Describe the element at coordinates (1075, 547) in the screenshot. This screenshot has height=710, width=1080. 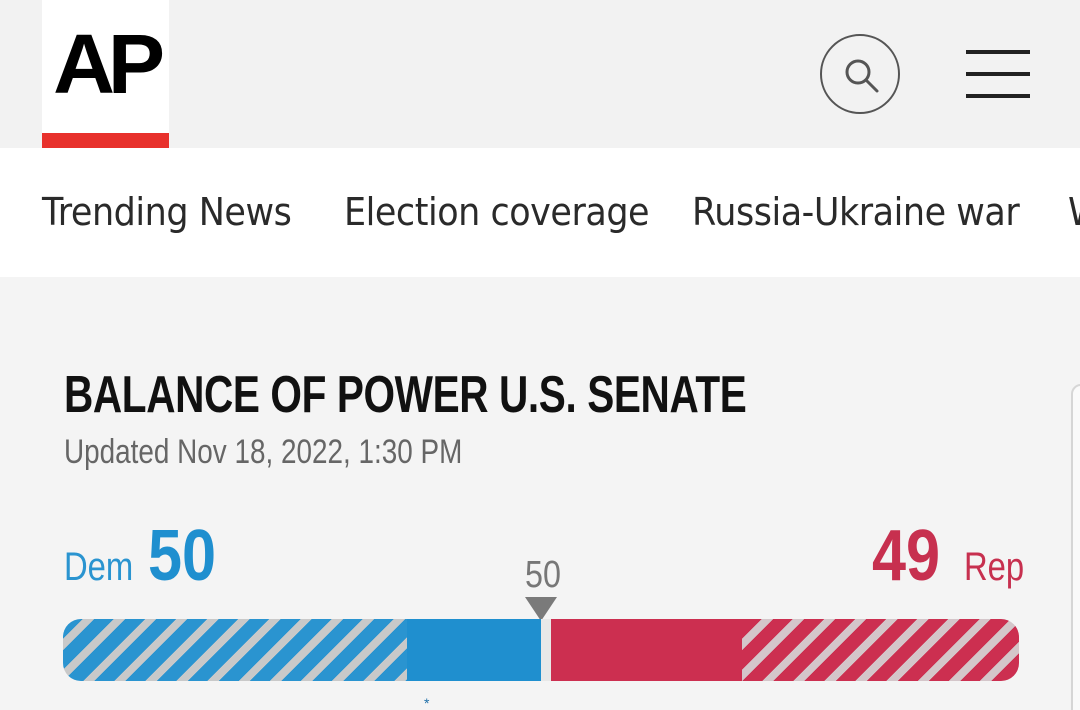
I see `next-card-edge` at that location.